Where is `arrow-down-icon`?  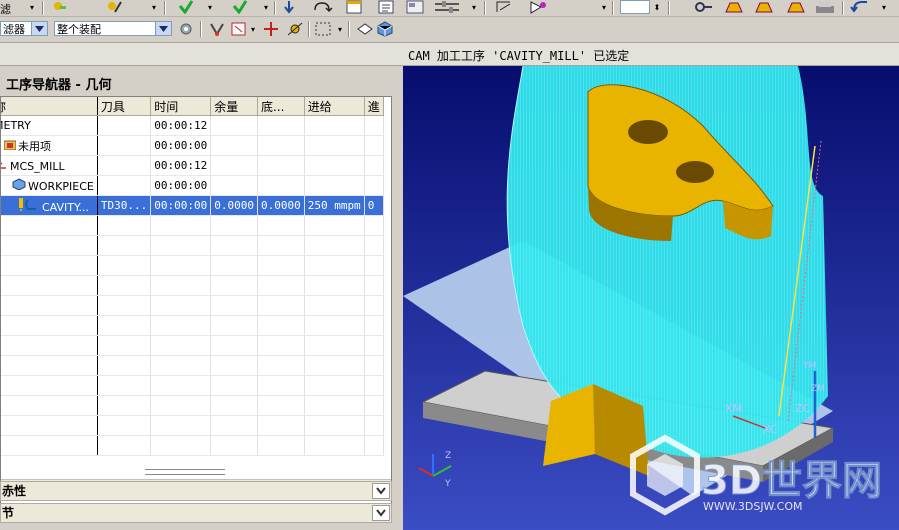
arrow-down-icon is located at coordinates (289, 7).